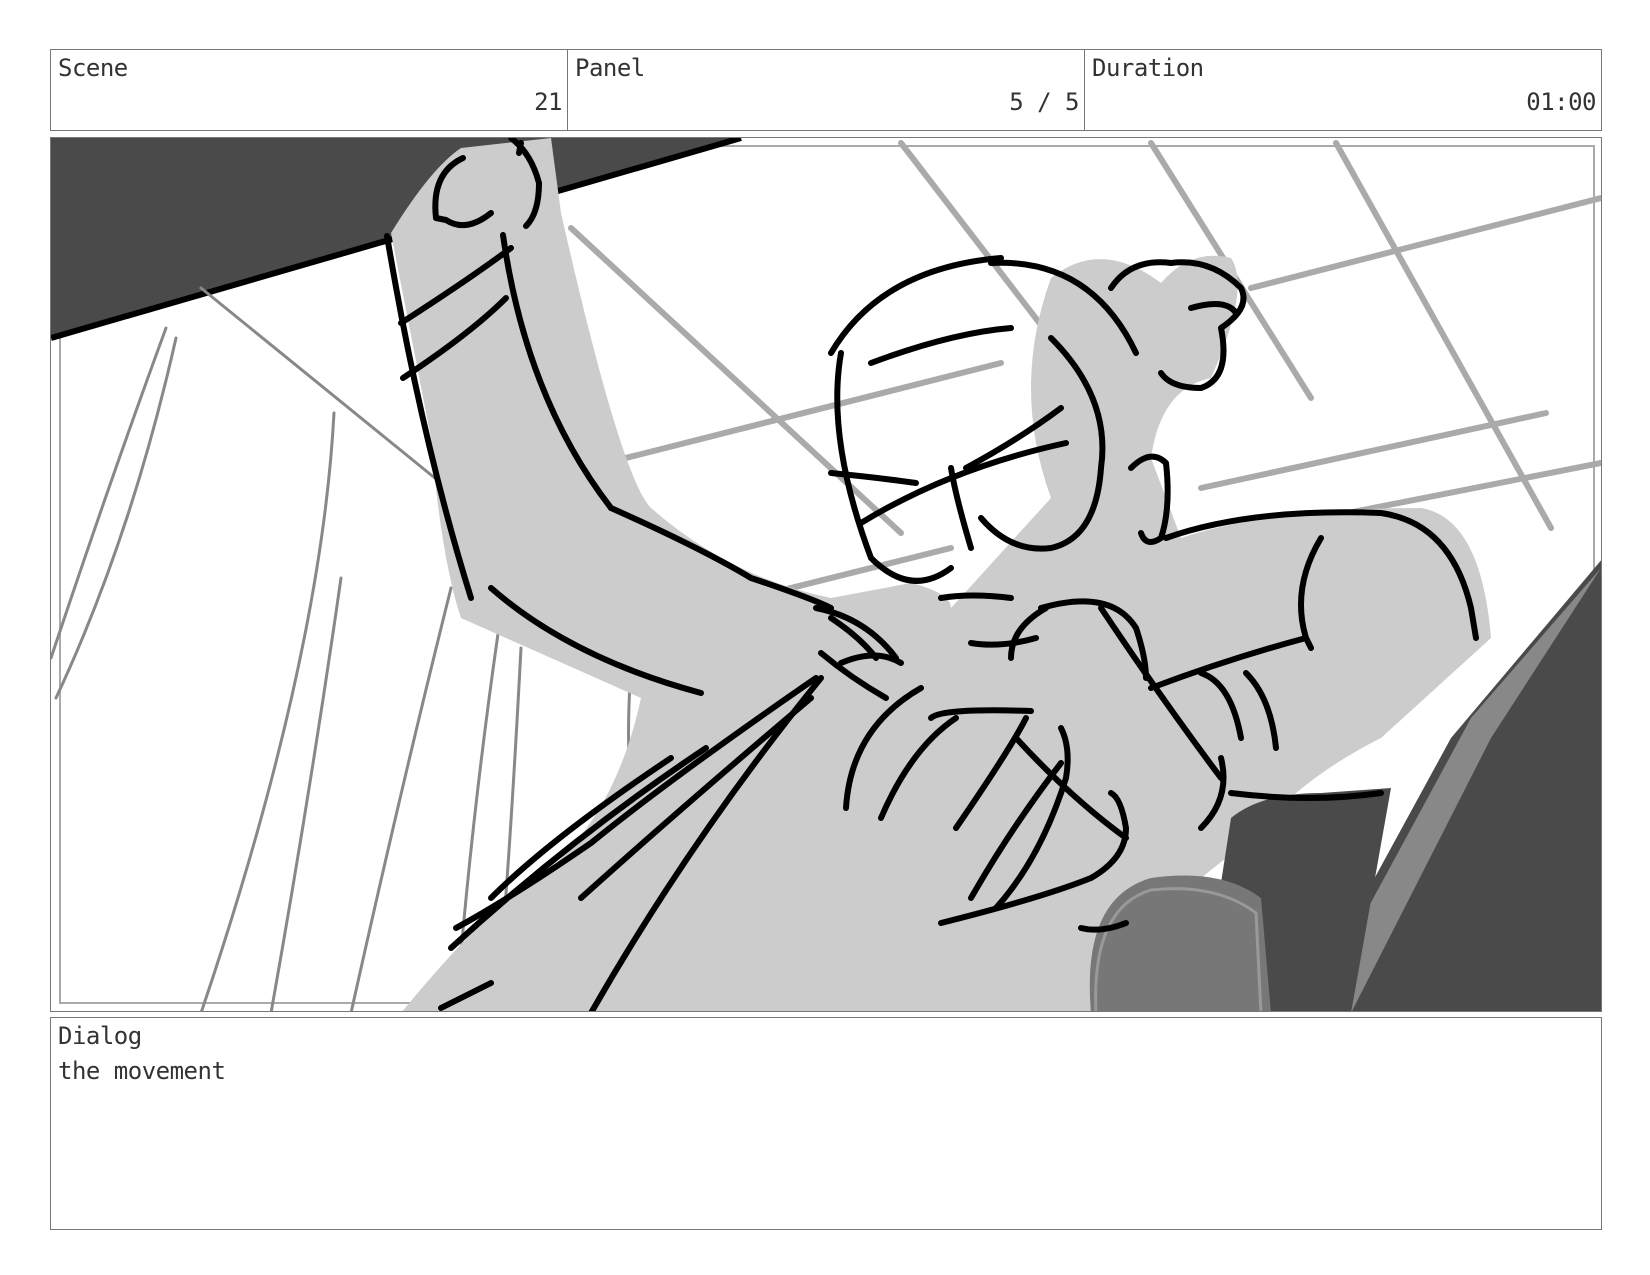  I want to click on scene-cell: Scene 21, so click(309, 90).